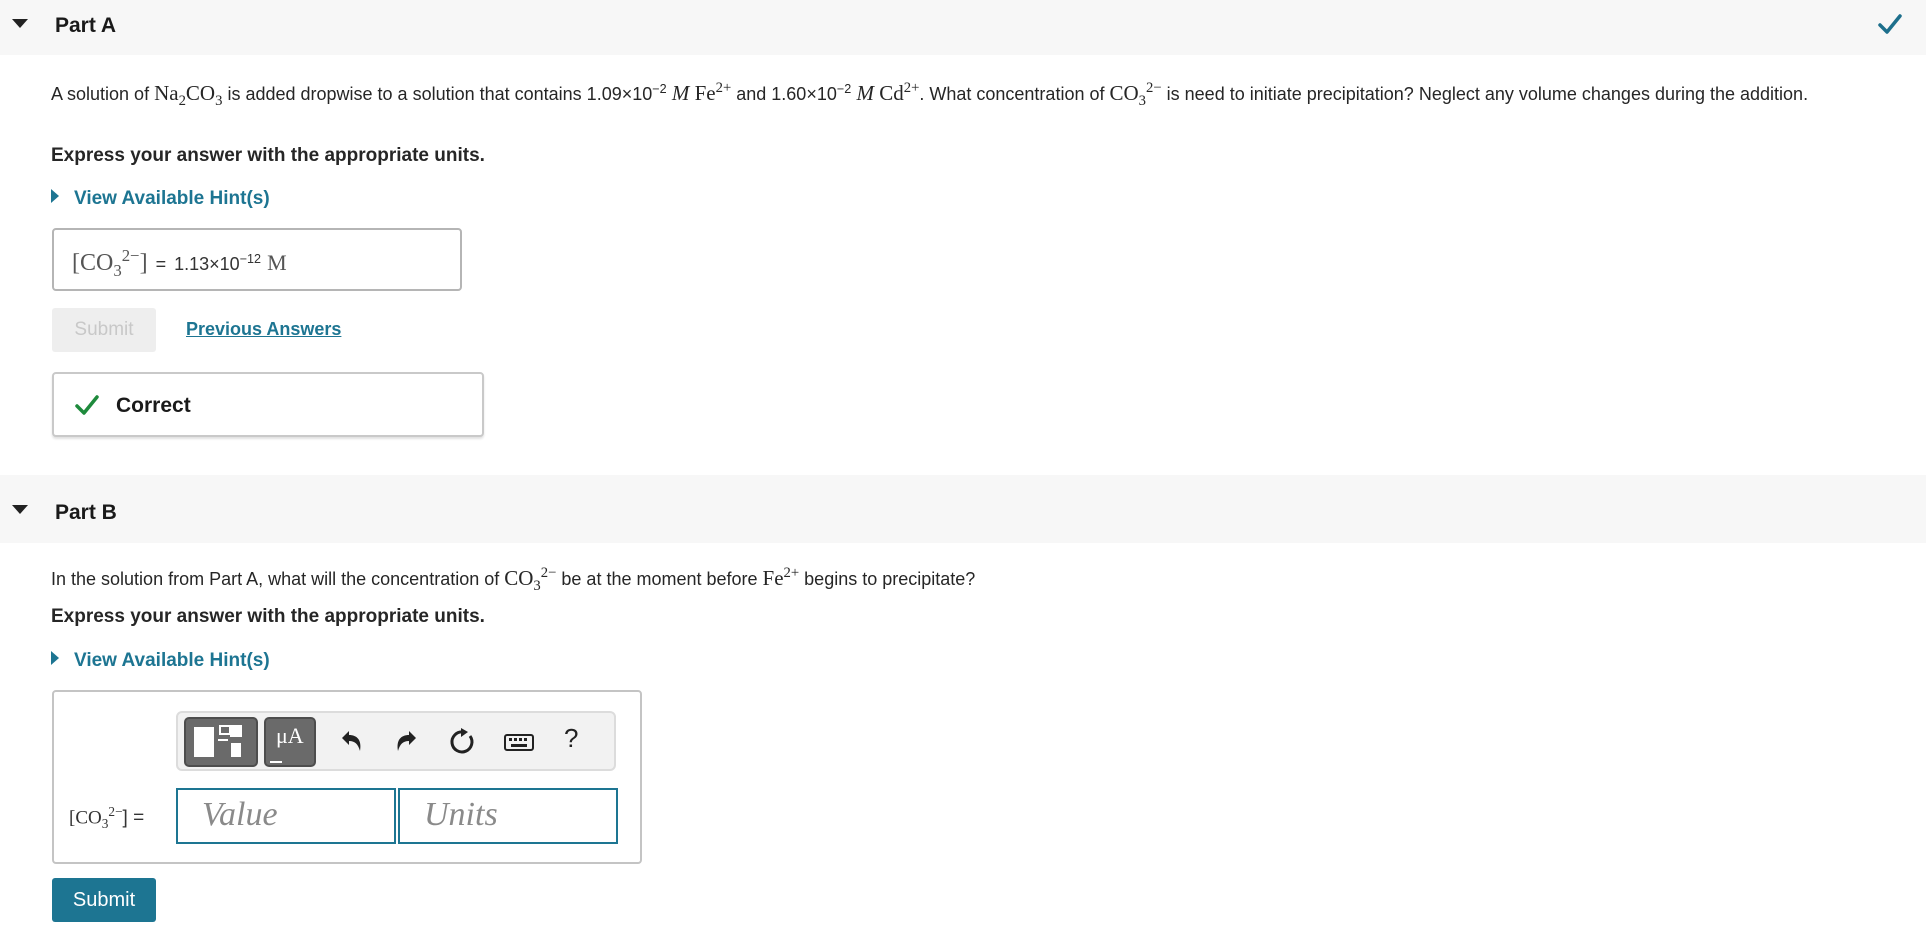  What do you see at coordinates (104, 900) in the screenshot?
I see `part-b-submit-button: Submit` at bounding box center [104, 900].